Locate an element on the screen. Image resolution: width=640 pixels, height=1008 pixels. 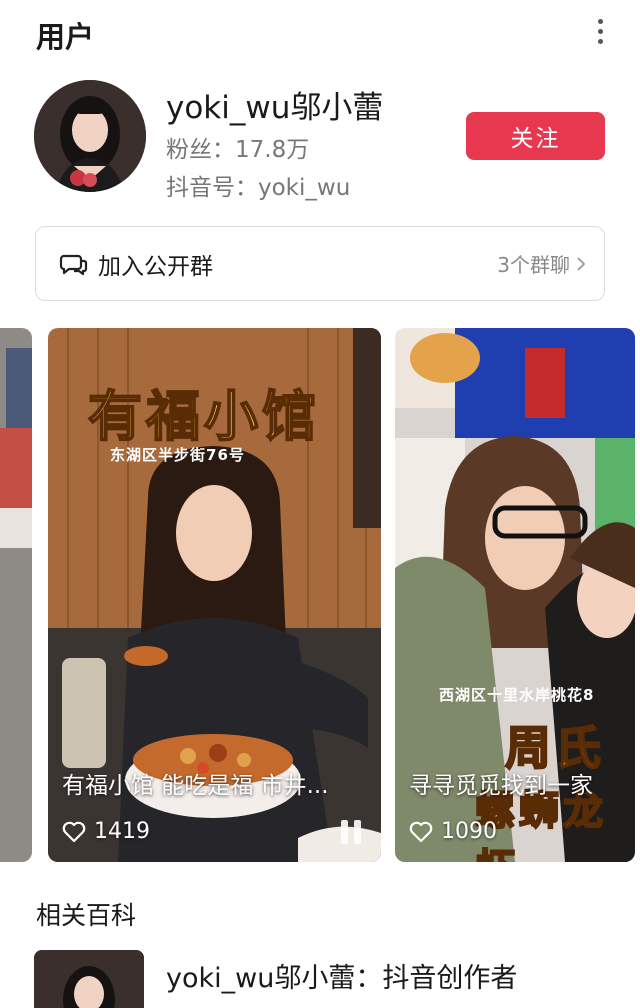
wiki-thumbnail-image is located at coordinates (89, 979).